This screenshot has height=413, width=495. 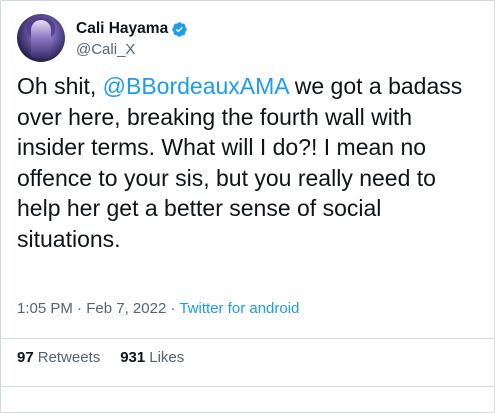 What do you see at coordinates (133, 357) in the screenshot?
I see `likes-count: 931` at bounding box center [133, 357].